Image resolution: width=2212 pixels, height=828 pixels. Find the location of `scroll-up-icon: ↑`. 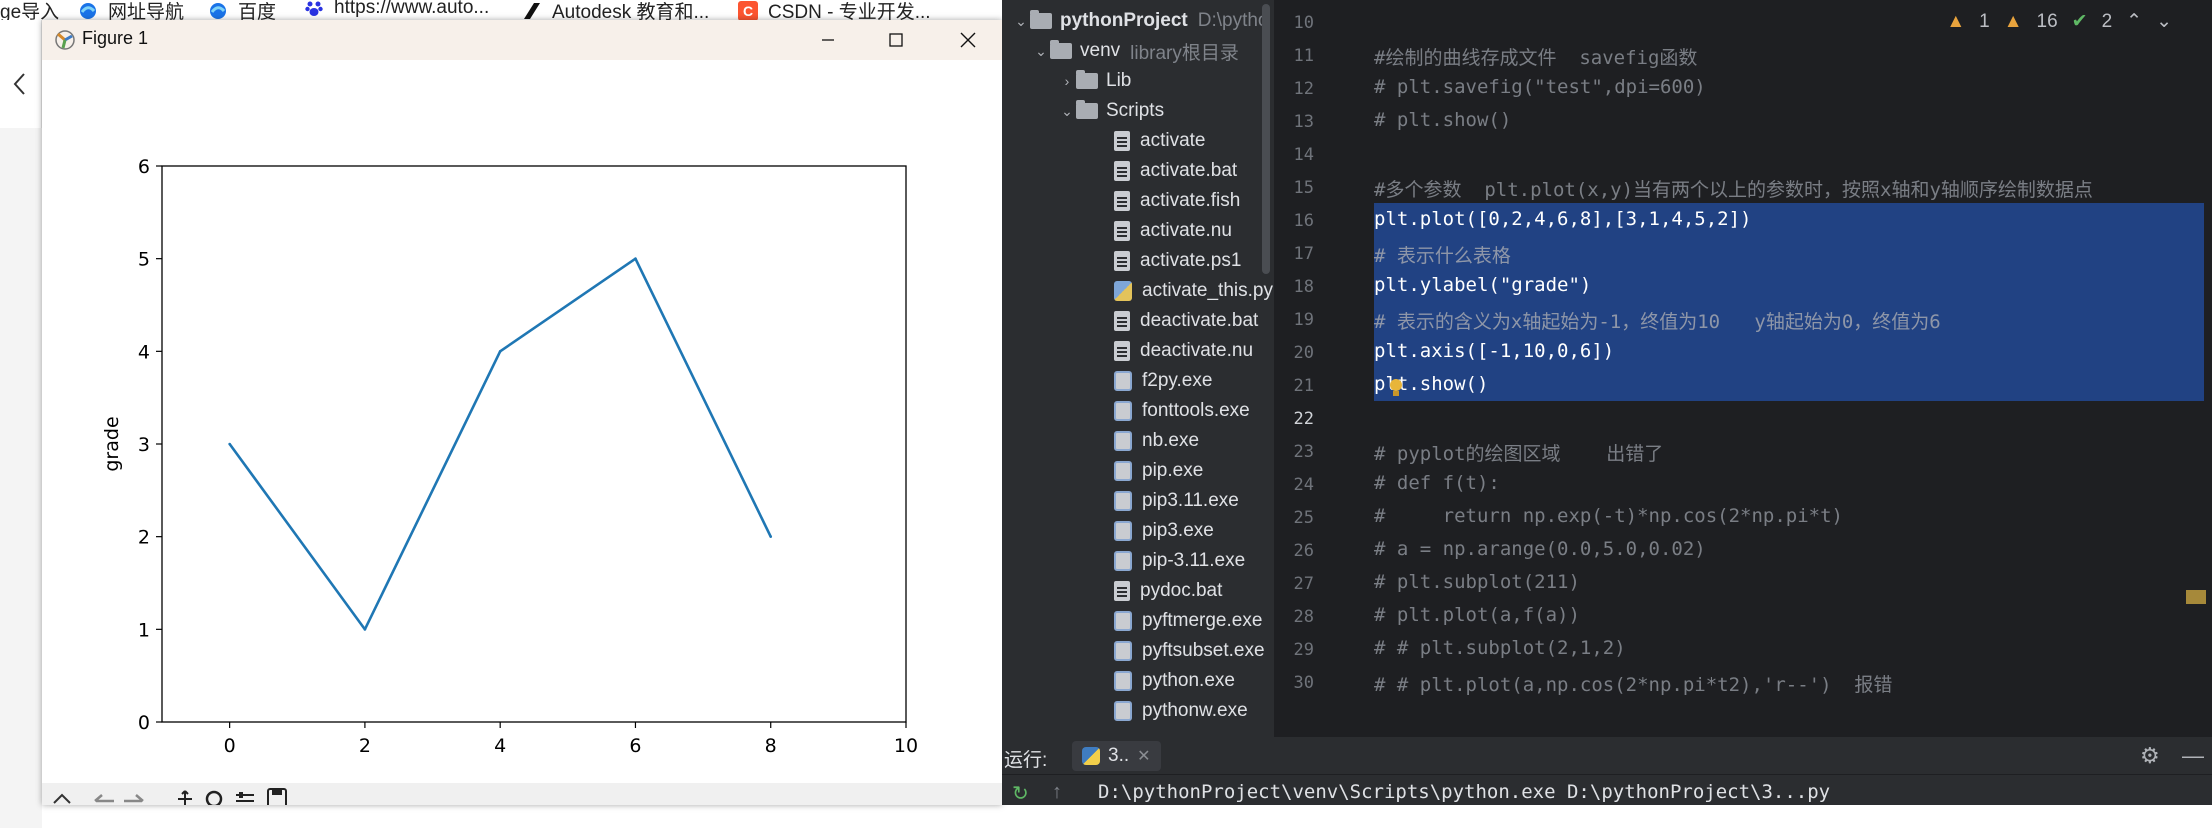

scroll-up-icon: ↑ is located at coordinates (1057, 792).